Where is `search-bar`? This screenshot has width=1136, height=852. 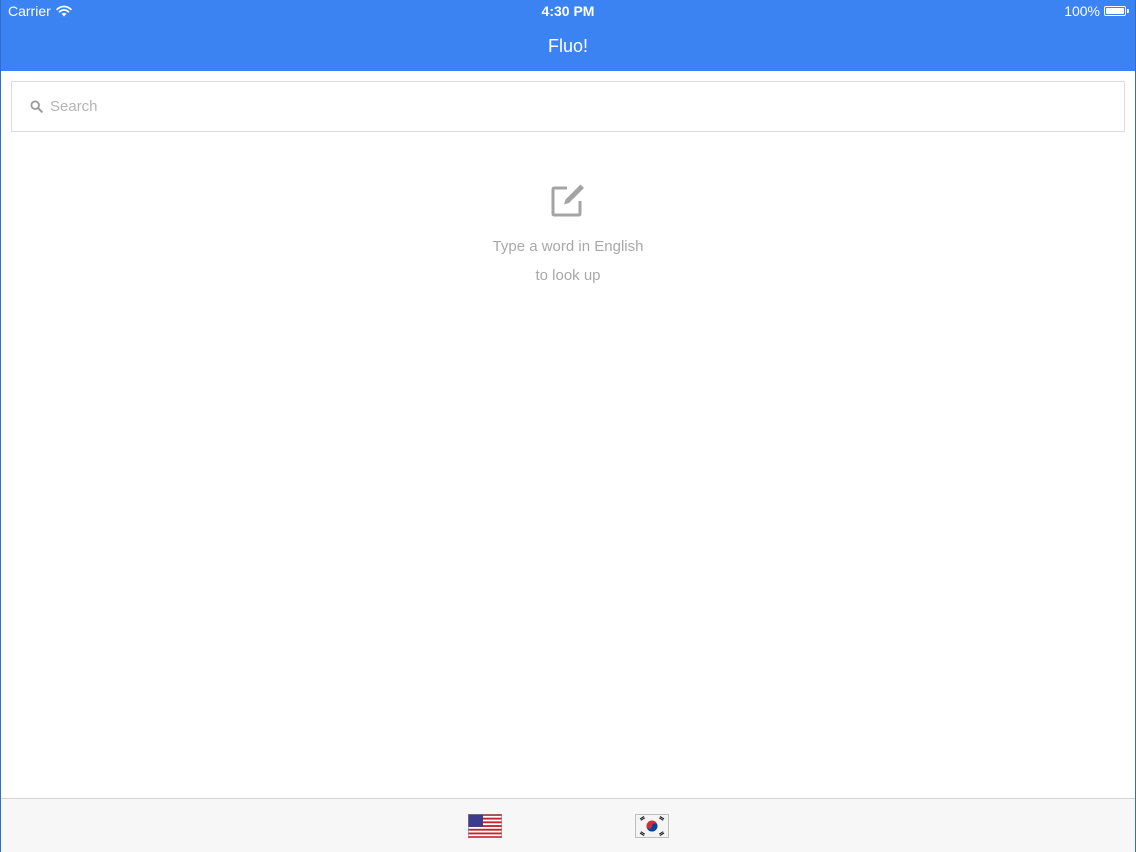 search-bar is located at coordinates (568, 106).